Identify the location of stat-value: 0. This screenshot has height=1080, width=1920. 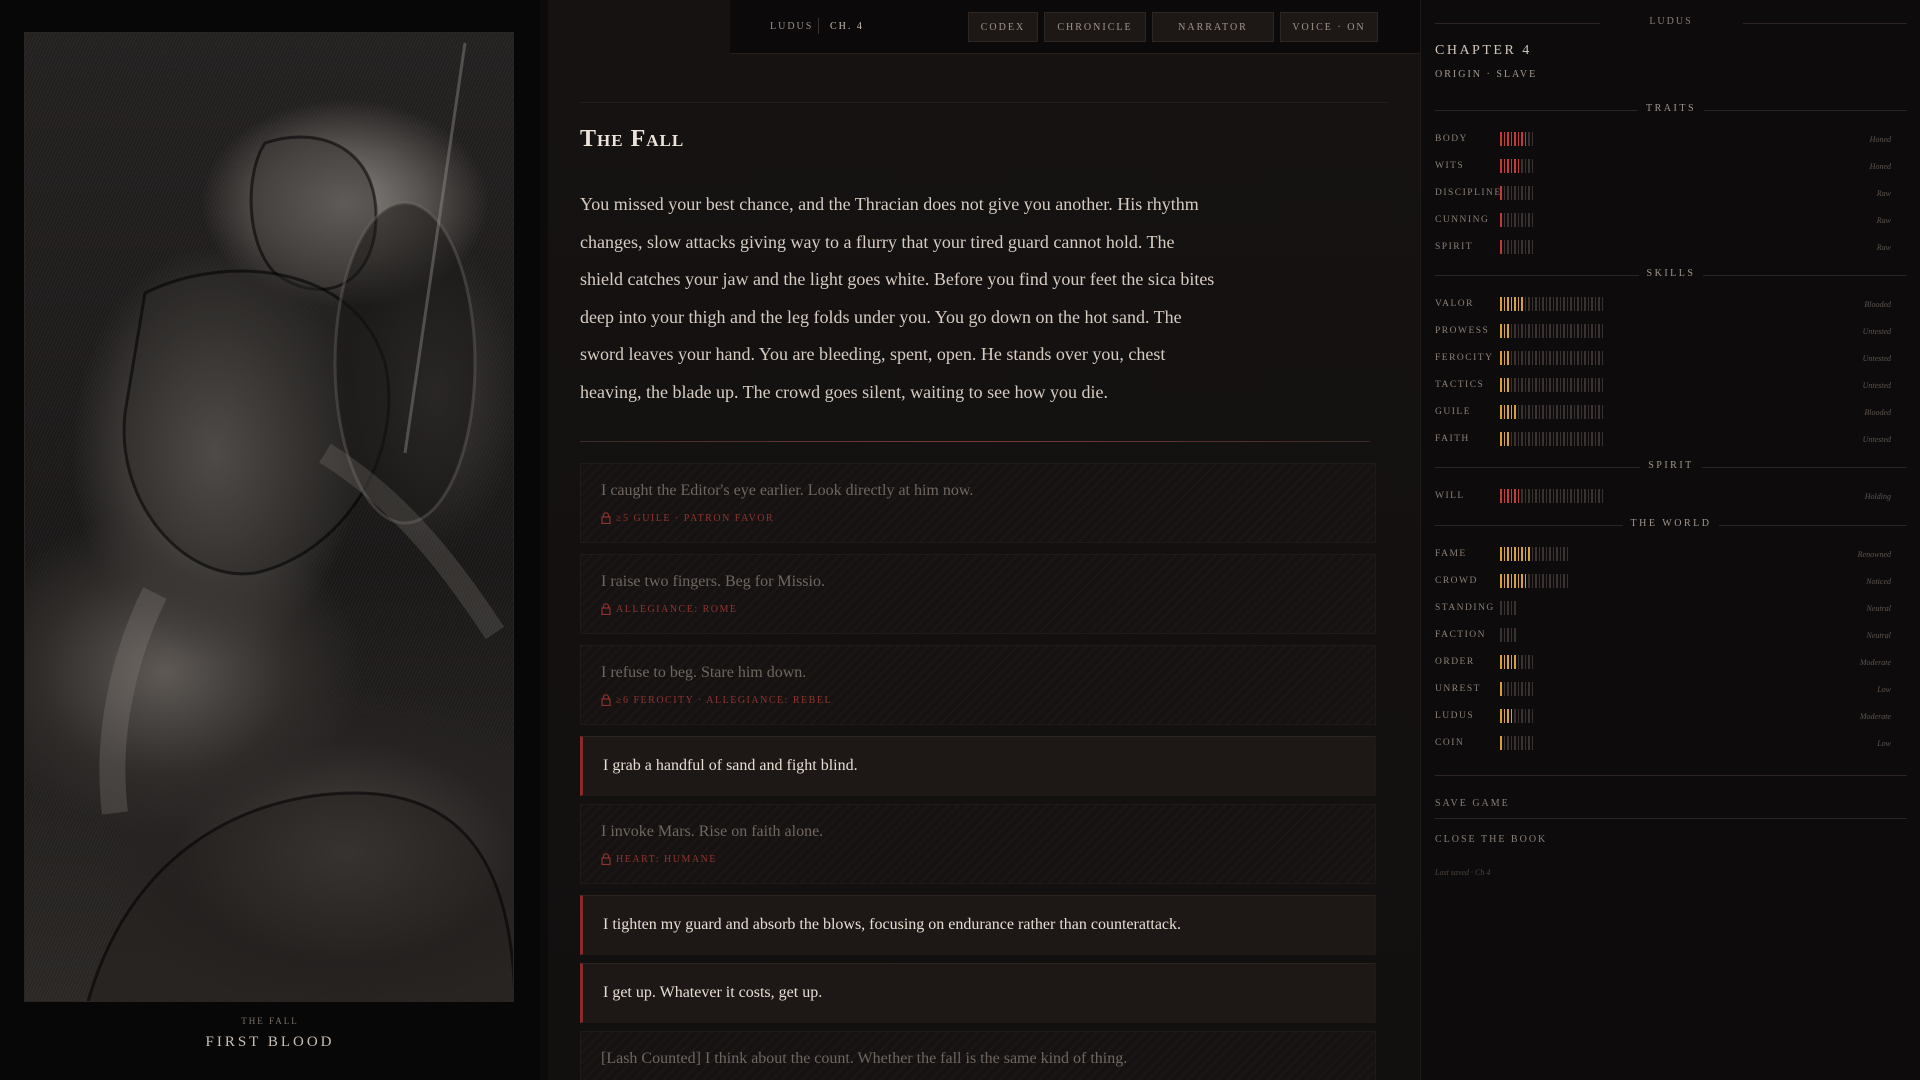
(1912, 635).